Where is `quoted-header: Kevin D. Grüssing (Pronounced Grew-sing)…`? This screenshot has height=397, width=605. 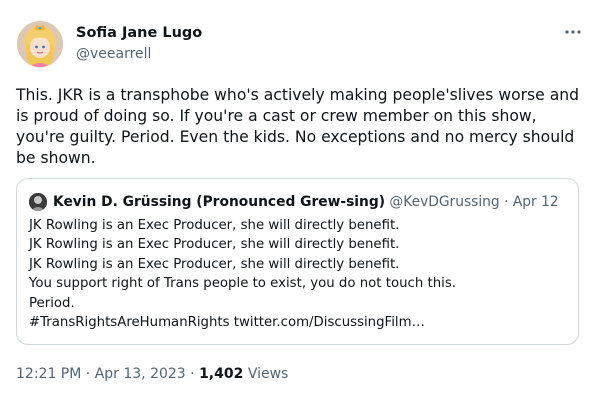
quoted-header: Kevin D. Grüssing (Pronounced Grew-sing)… is located at coordinates (306, 202).